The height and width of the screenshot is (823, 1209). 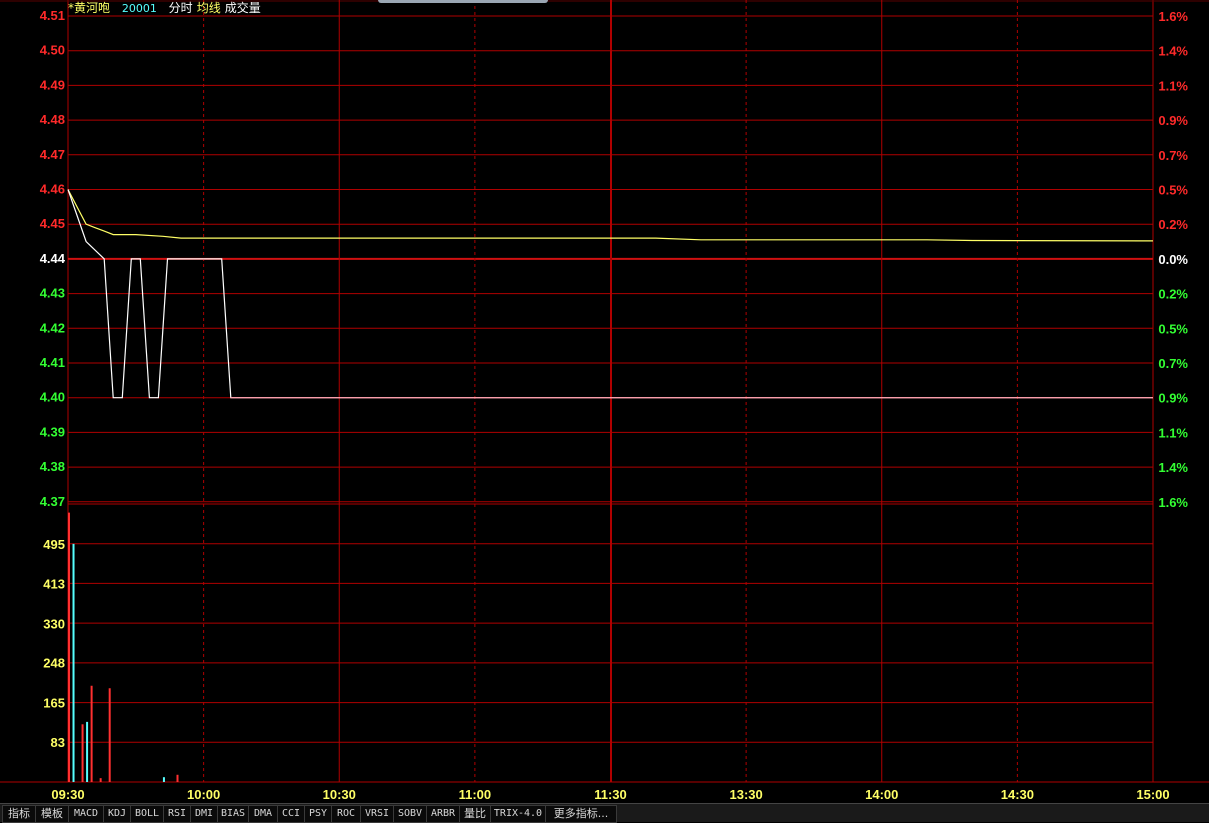 I want to click on price-tick-label: 4.38, so click(x=52, y=466).